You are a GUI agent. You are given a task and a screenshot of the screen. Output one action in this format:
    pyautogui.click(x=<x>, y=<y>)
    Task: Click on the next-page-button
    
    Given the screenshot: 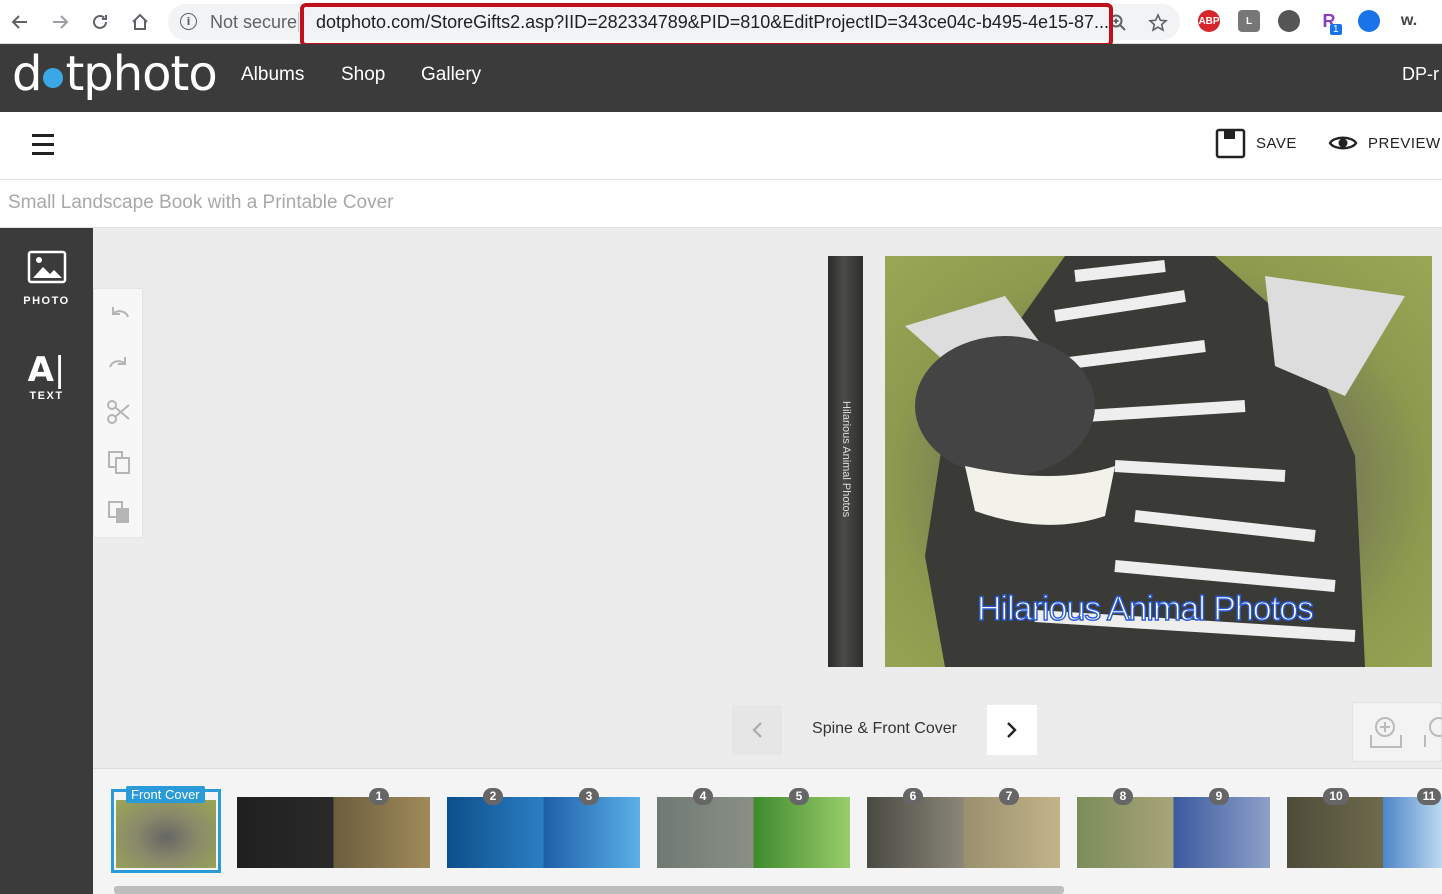 What is the action you would take?
    pyautogui.click(x=1012, y=730)
    